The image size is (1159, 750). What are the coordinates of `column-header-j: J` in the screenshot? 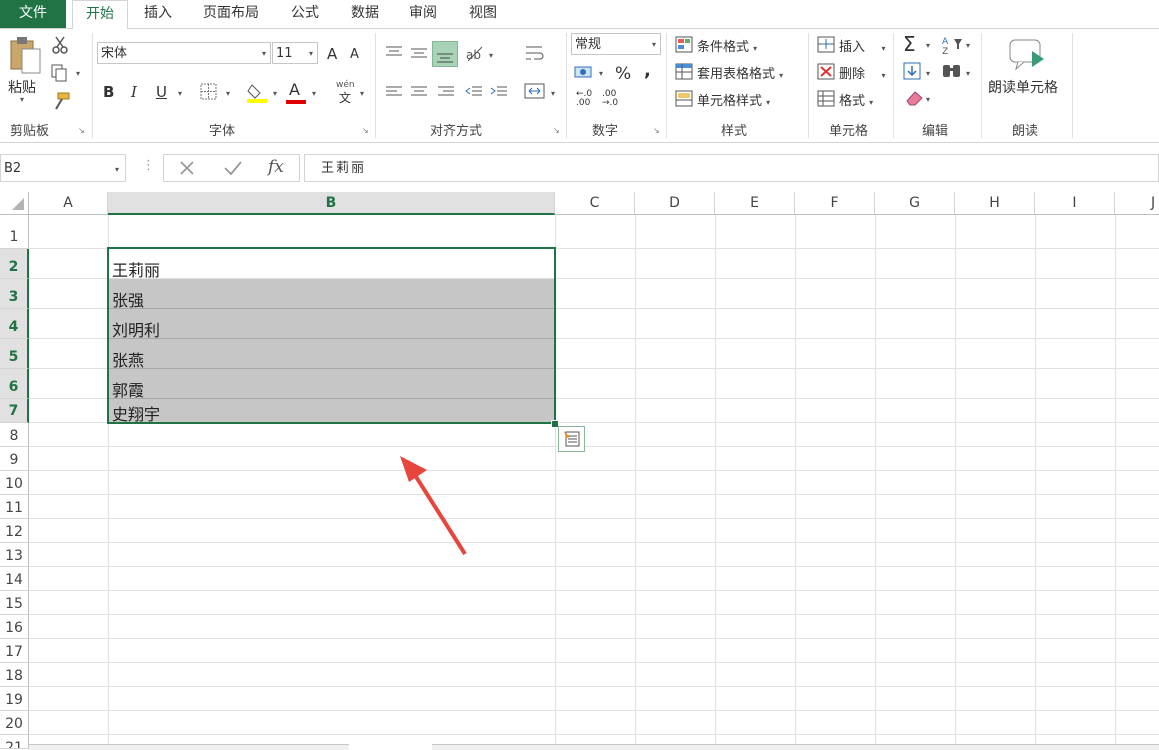 It's located at (1137, 203).